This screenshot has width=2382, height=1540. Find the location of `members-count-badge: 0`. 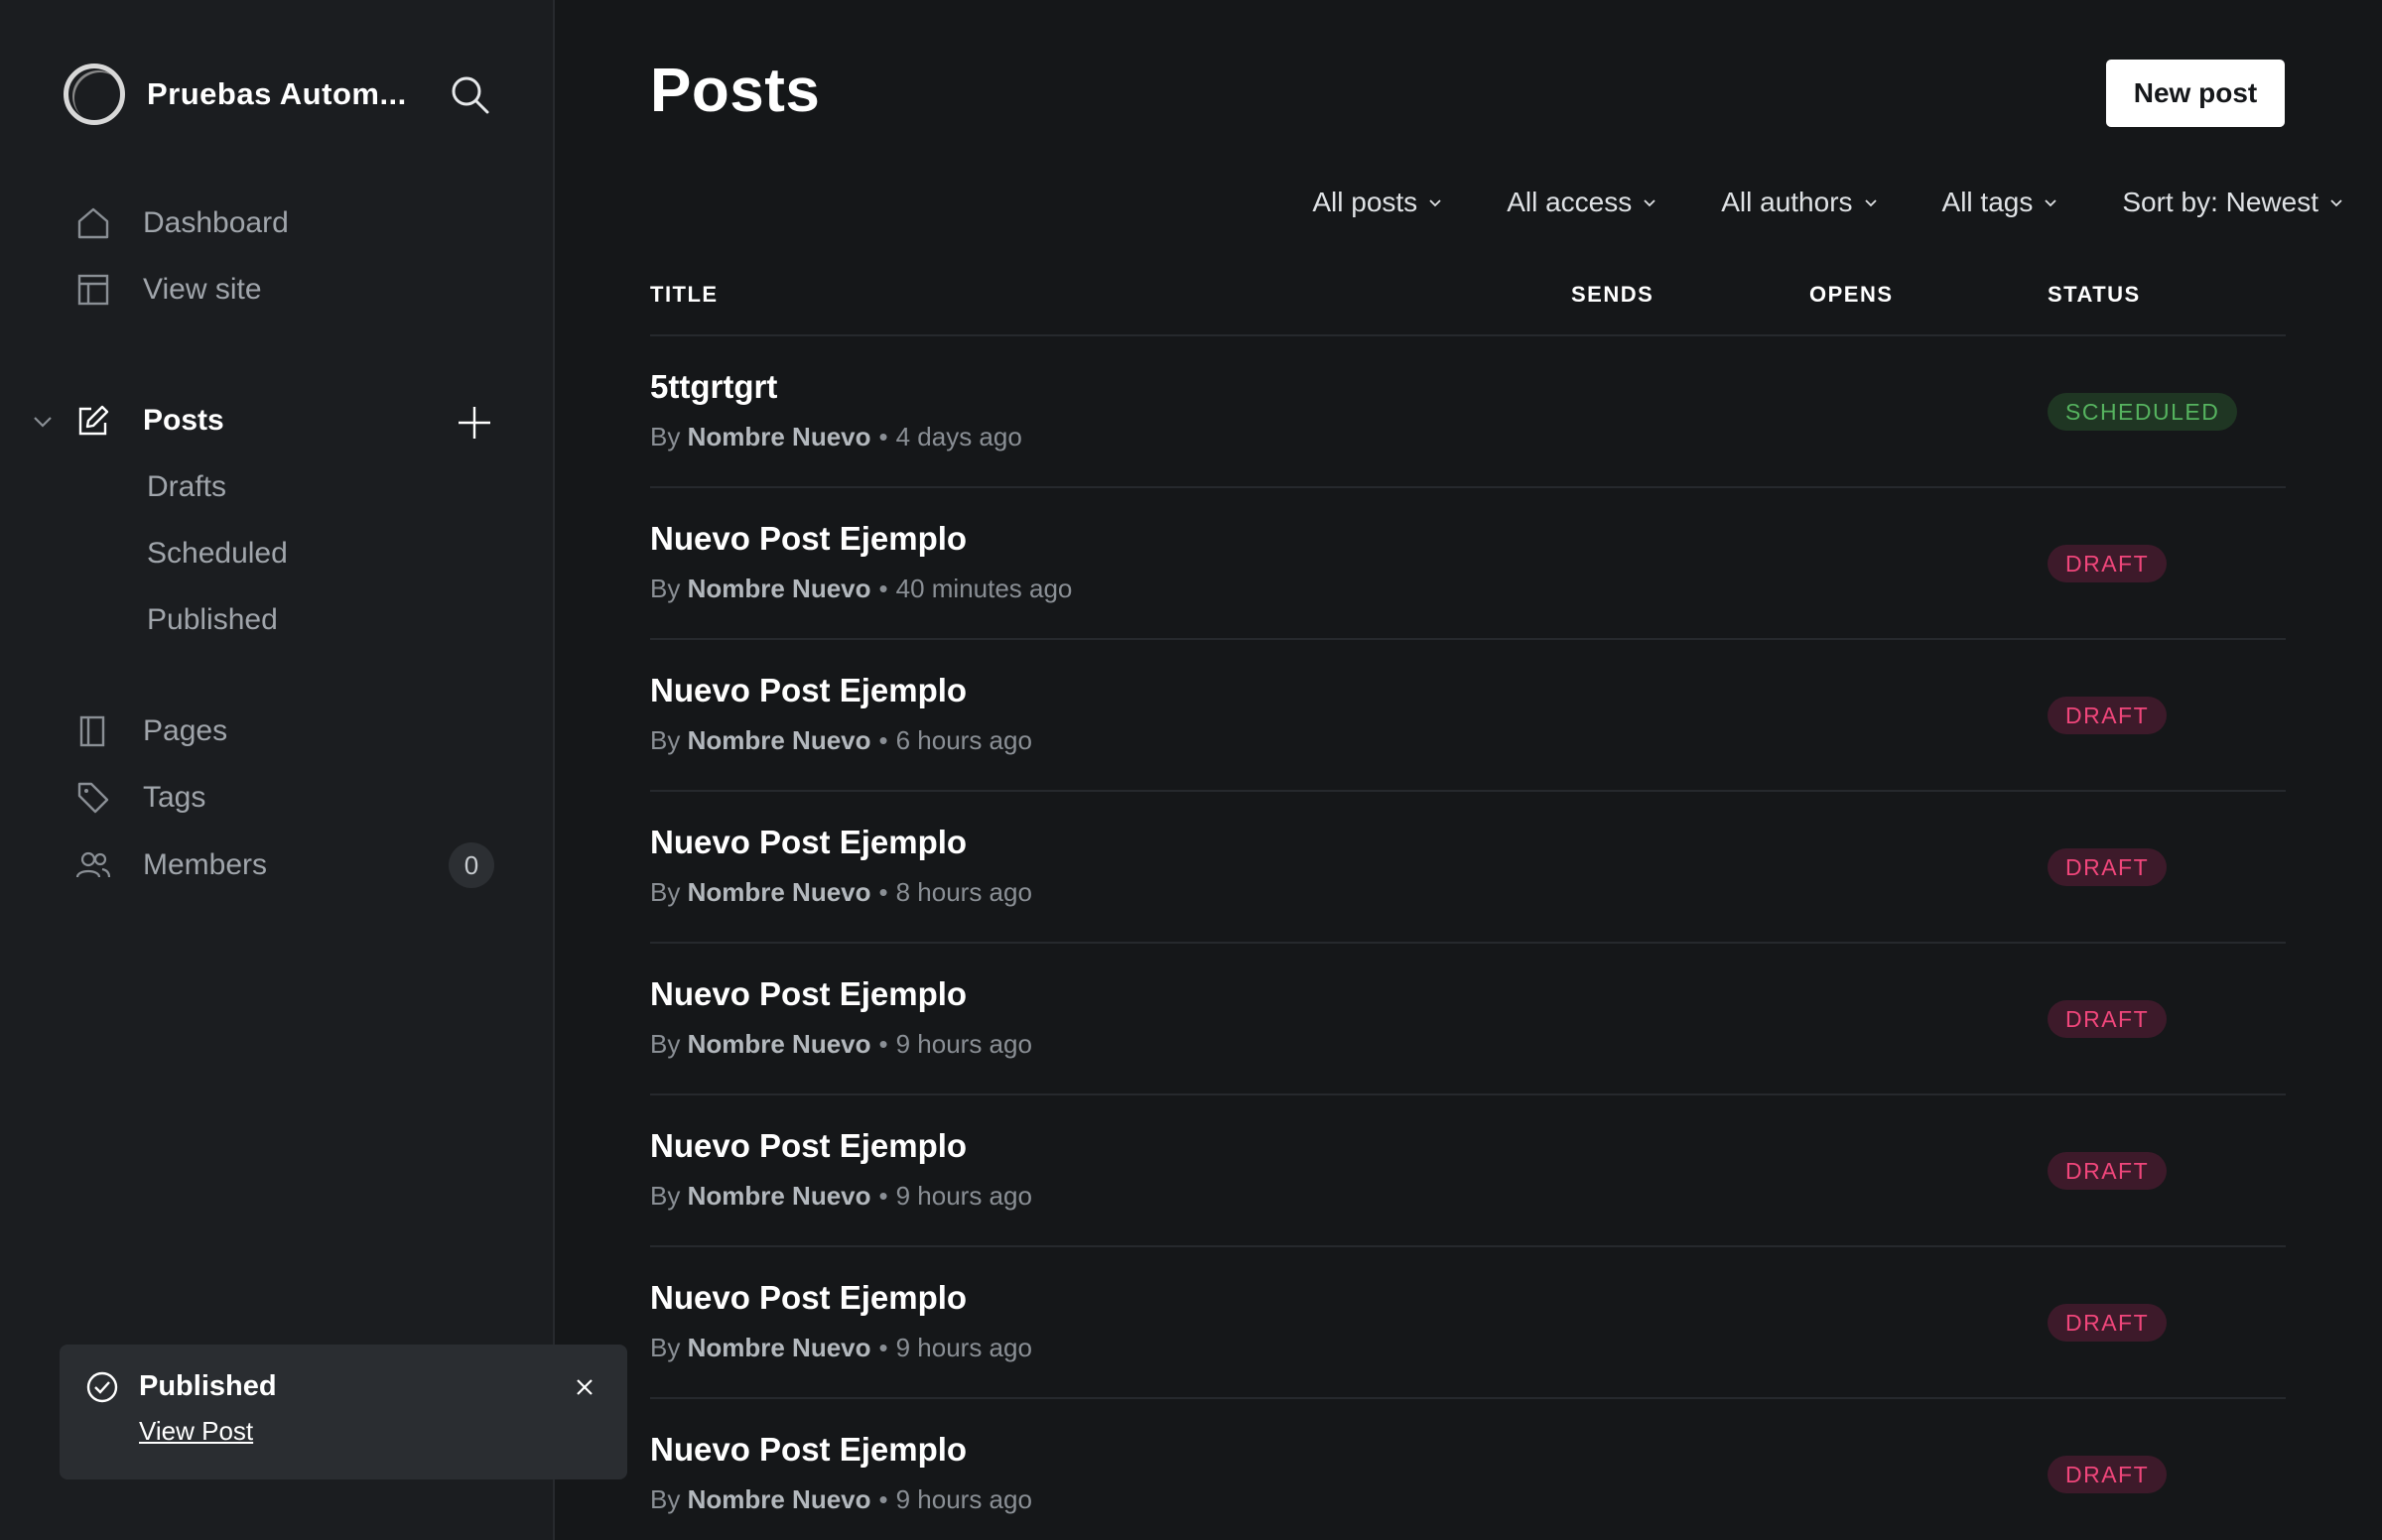

members-count-badge: 0 is located at coordinates (471, 865).